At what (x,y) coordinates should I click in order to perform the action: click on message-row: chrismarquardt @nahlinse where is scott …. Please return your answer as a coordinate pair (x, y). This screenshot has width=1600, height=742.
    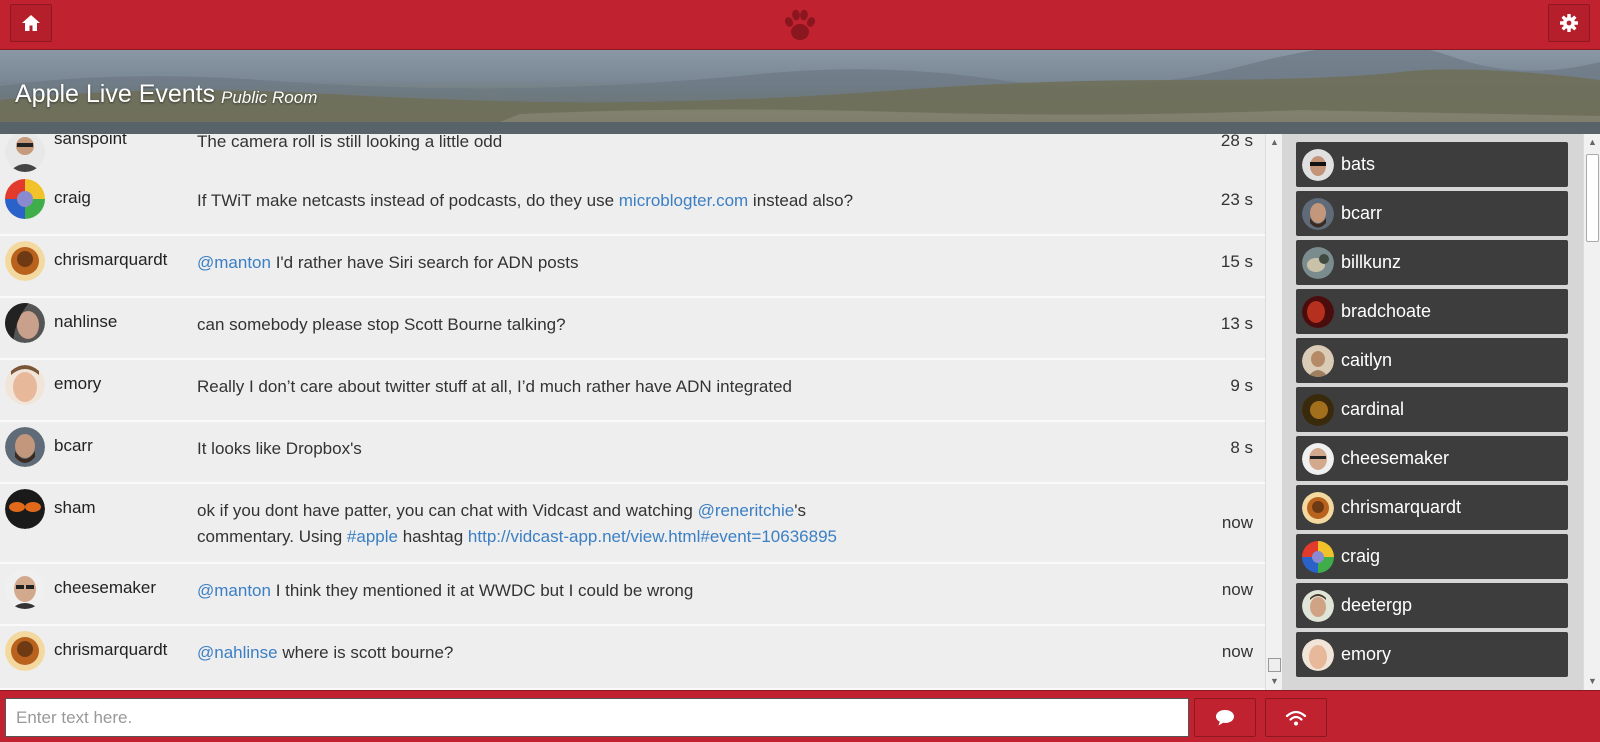
    Looking at the image, I should click on (632, 658).